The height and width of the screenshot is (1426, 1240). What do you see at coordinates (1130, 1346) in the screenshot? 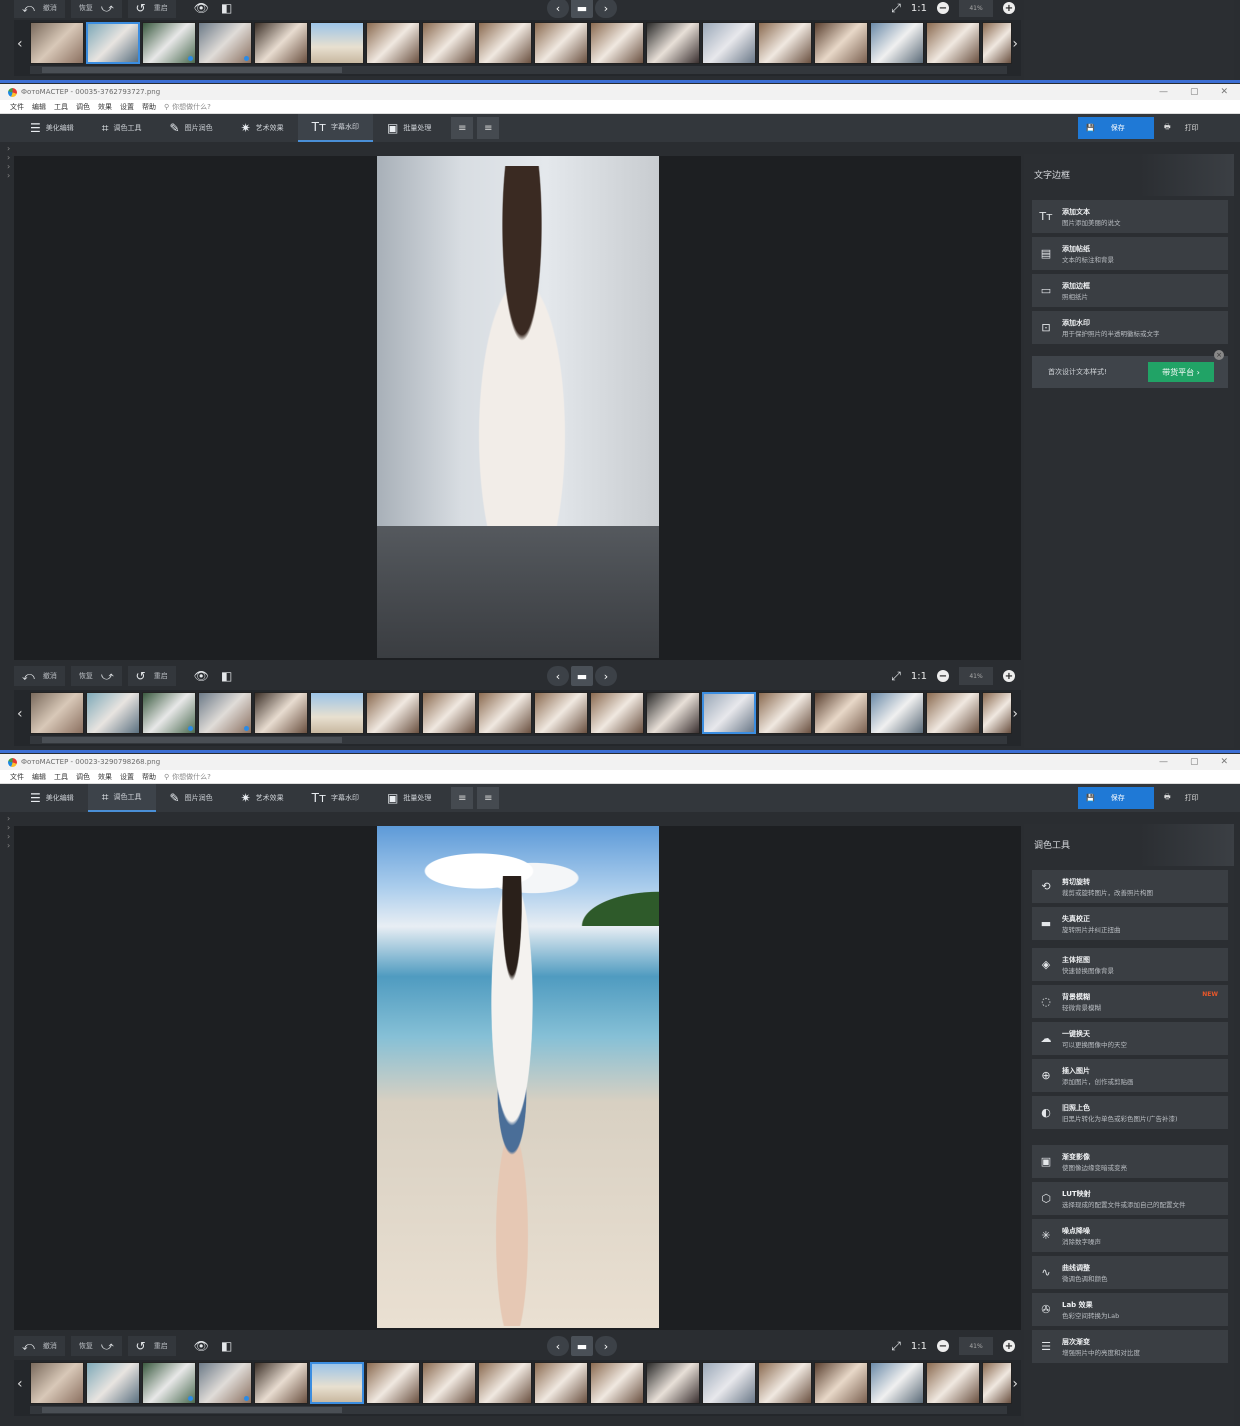
I see `tool-layers: ☰ 层次渐变 增强照片中的亮度和对比度` at bounding box center [1130, 1346].